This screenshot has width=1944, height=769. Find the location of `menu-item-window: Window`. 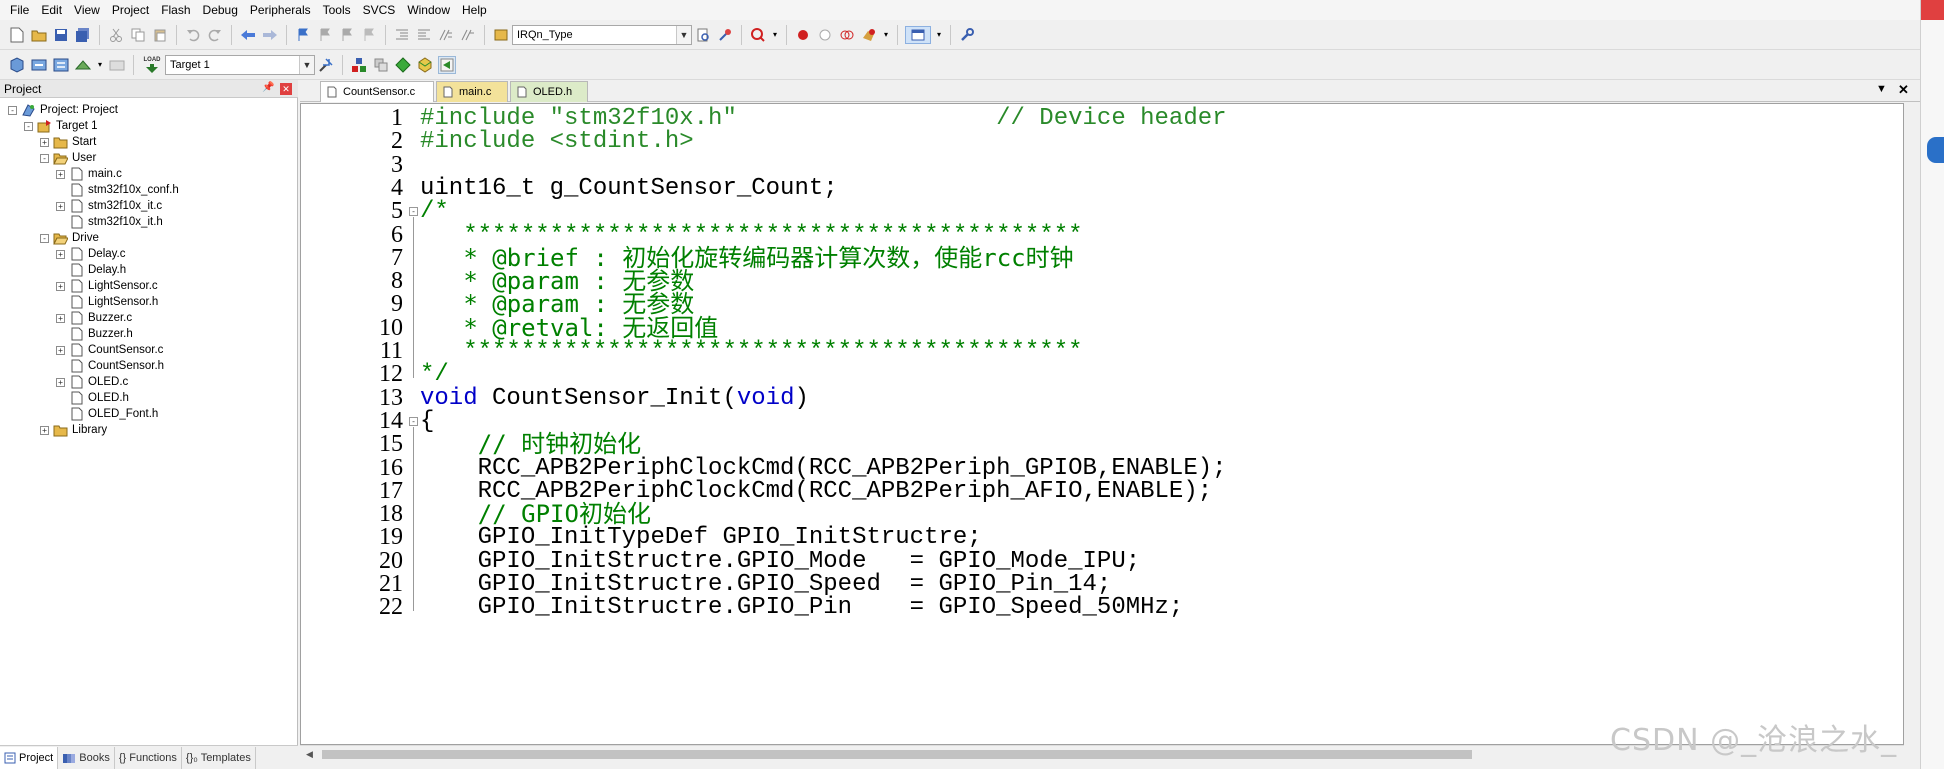

menu-item-window: Window is located at coordinates (428, 10).